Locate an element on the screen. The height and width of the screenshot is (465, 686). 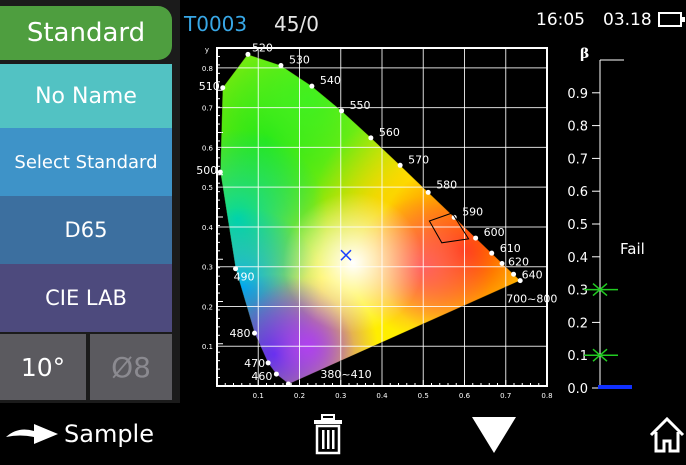
wavelength-label: 600 is located at coordinates (494, 232).